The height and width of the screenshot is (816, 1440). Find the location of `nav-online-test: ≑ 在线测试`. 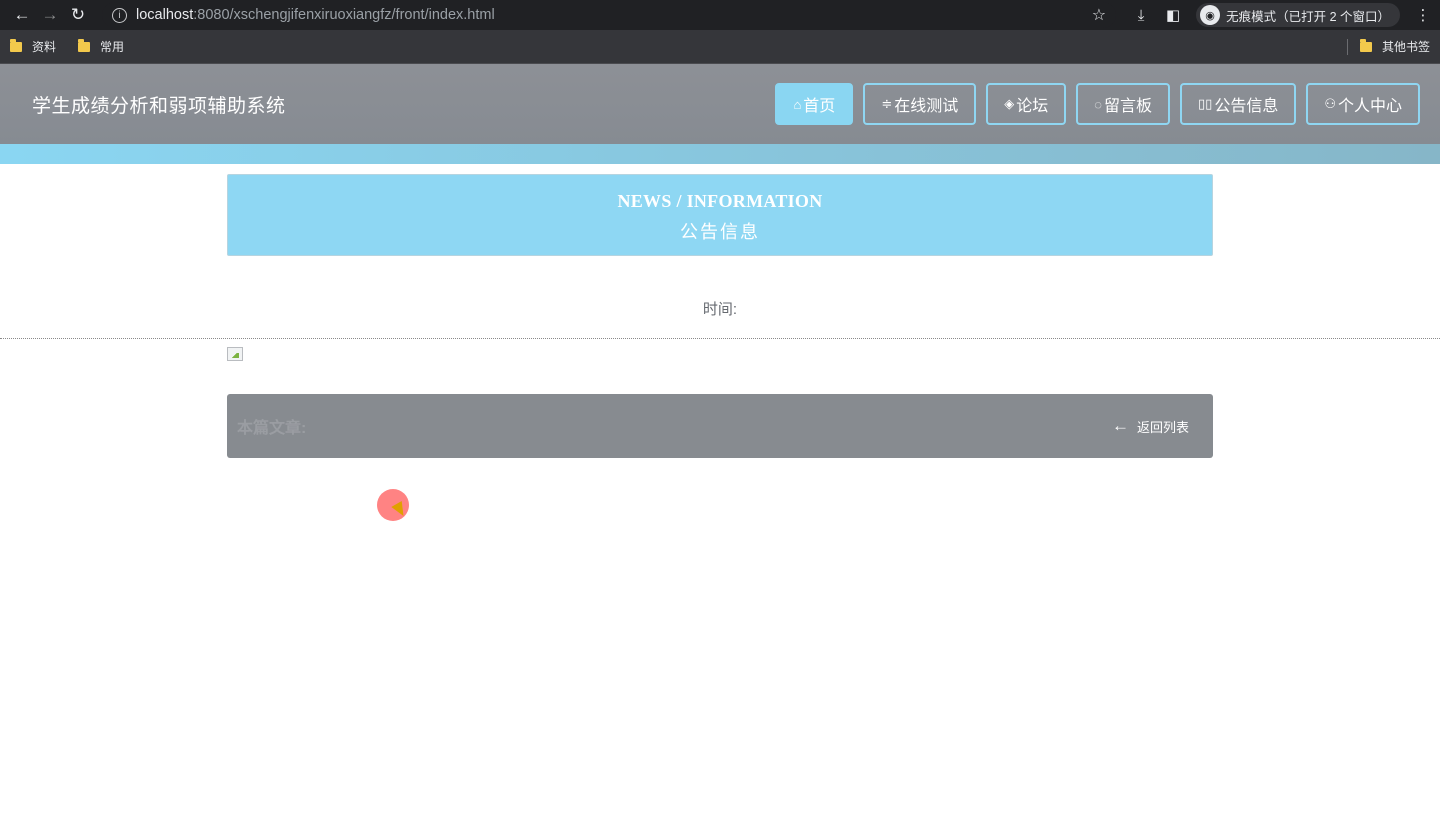

nav-online-test: ≑ 在线测试 is located at coordinates (920, 104).